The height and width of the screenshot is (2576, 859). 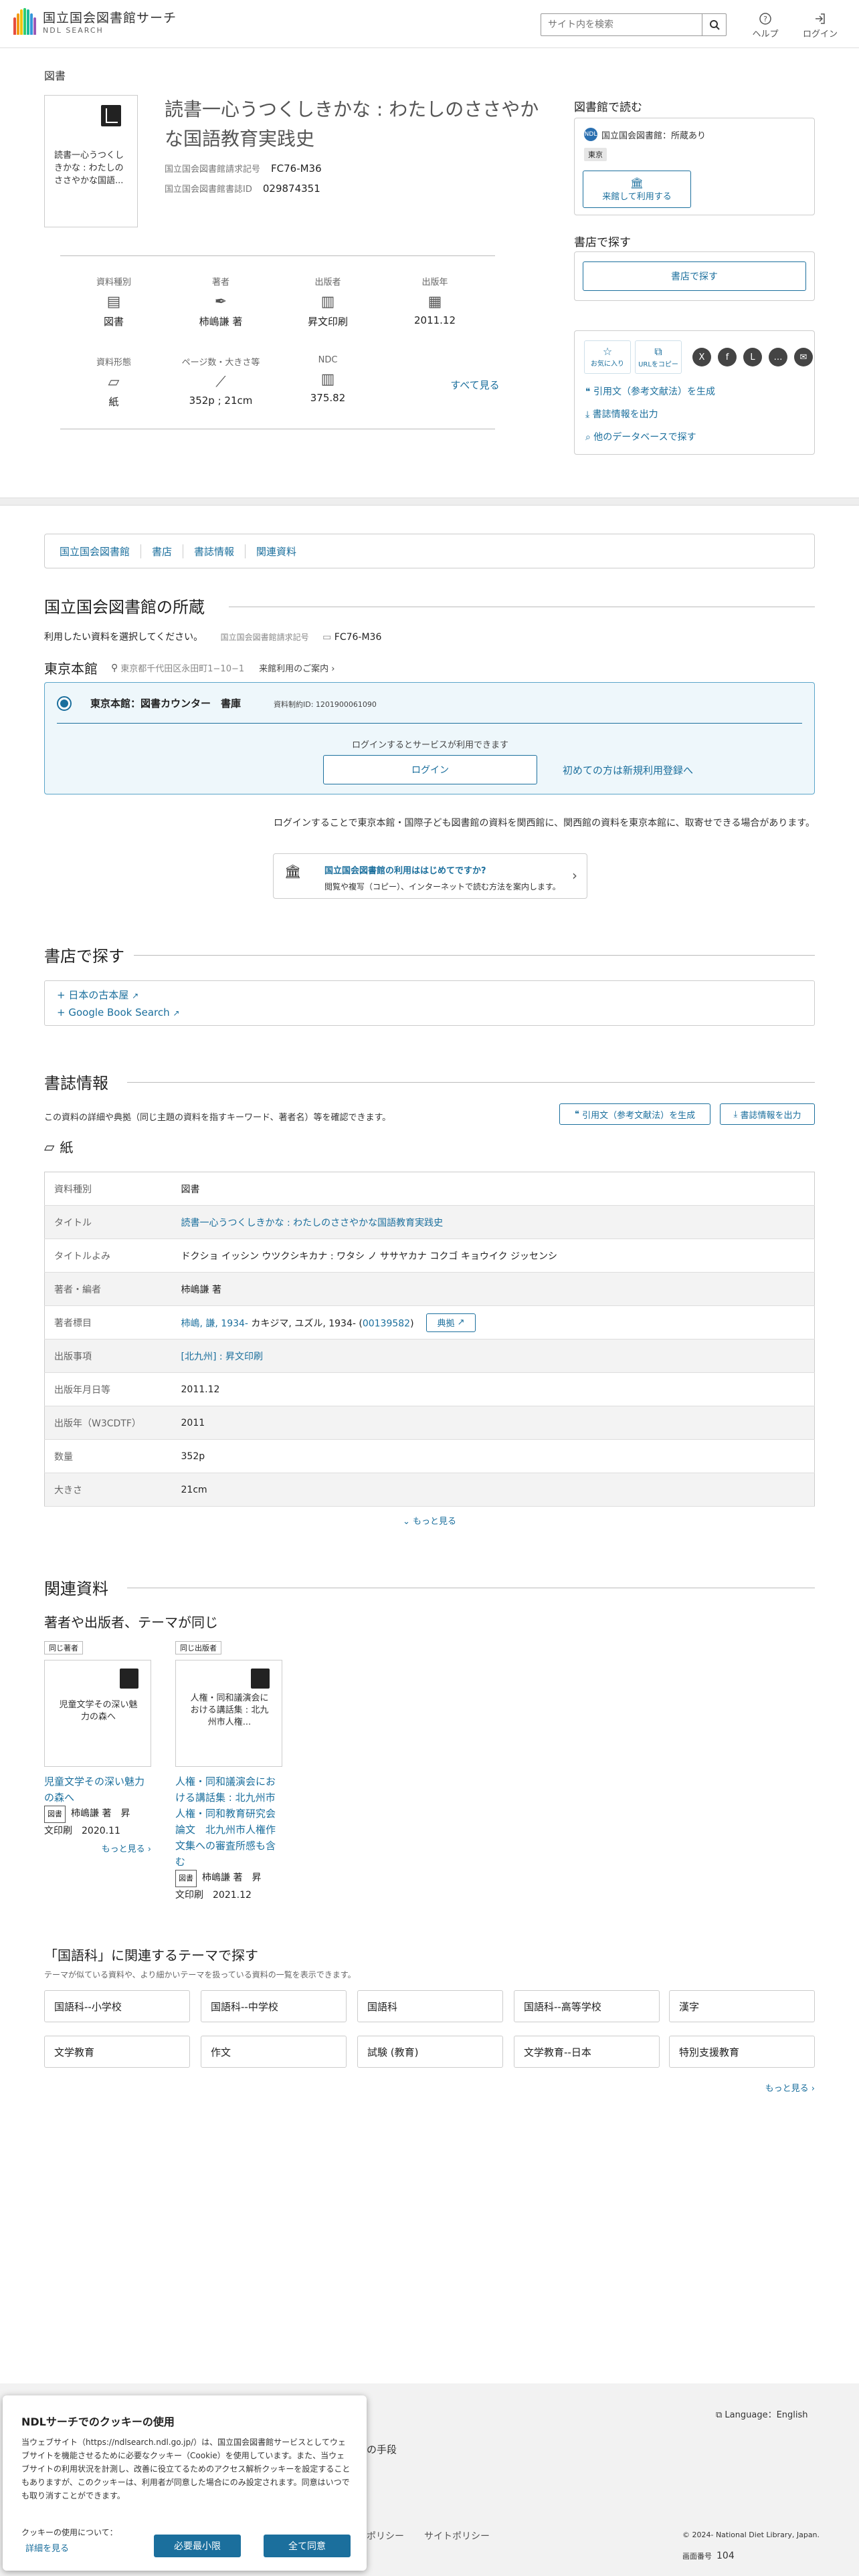 I want to click on publisher-link: [北九州] : 昇文印刷, so click(x=223, y=1357).